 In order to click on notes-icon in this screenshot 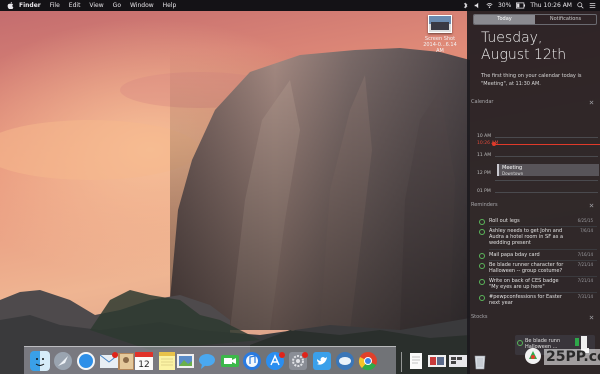, I will do `click(167, 361)`.